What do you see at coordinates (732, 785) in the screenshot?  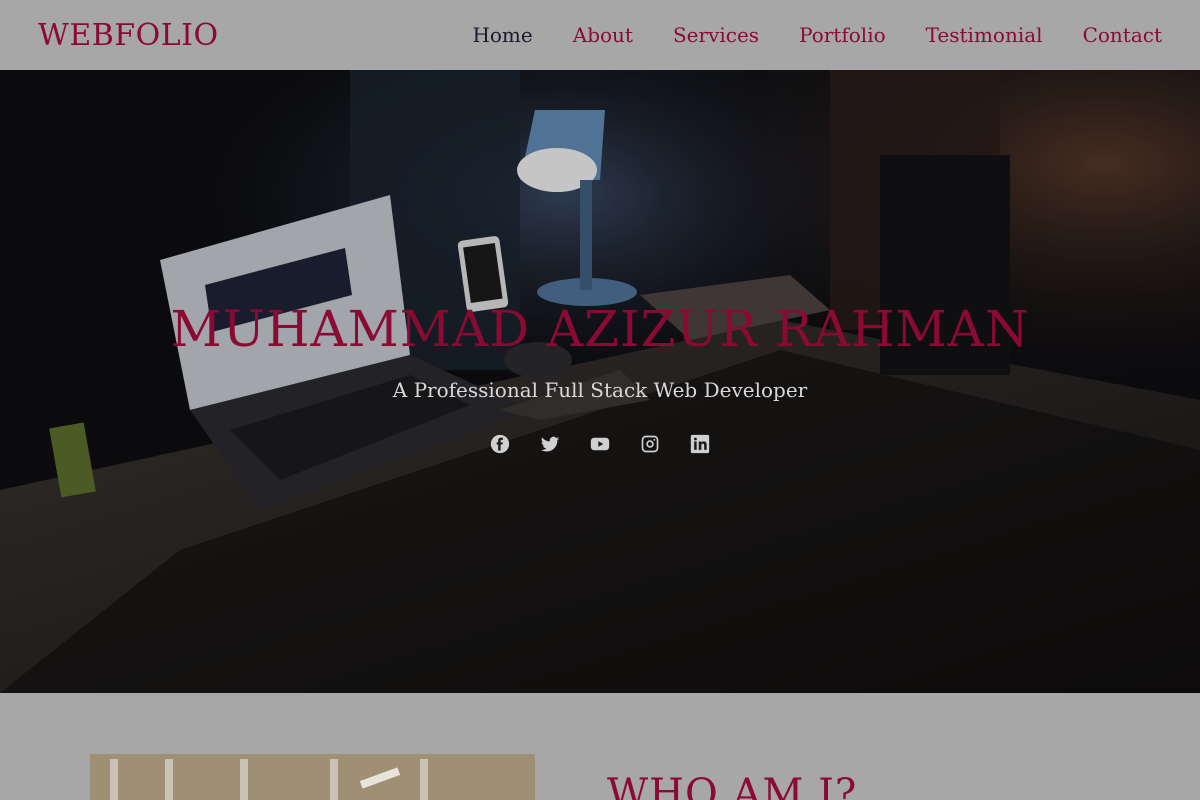 I see `about-title: WHO AM I?` at bounding box center [732, 785].